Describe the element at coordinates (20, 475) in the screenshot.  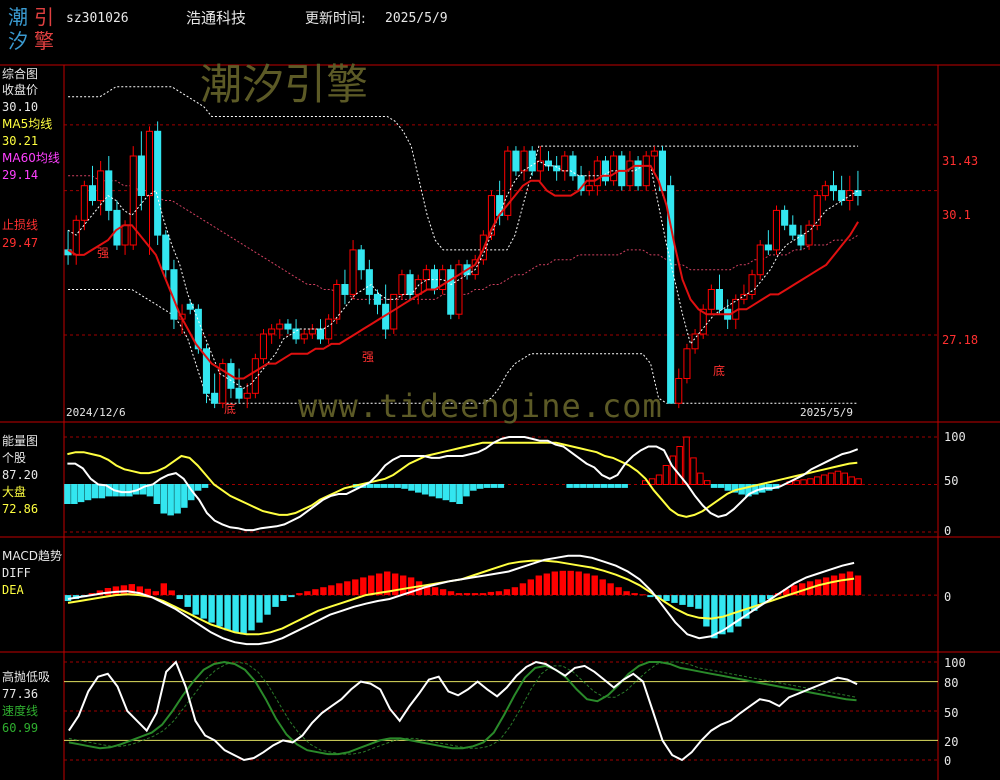
I see `stock-energy-value: 87.20` at that location.